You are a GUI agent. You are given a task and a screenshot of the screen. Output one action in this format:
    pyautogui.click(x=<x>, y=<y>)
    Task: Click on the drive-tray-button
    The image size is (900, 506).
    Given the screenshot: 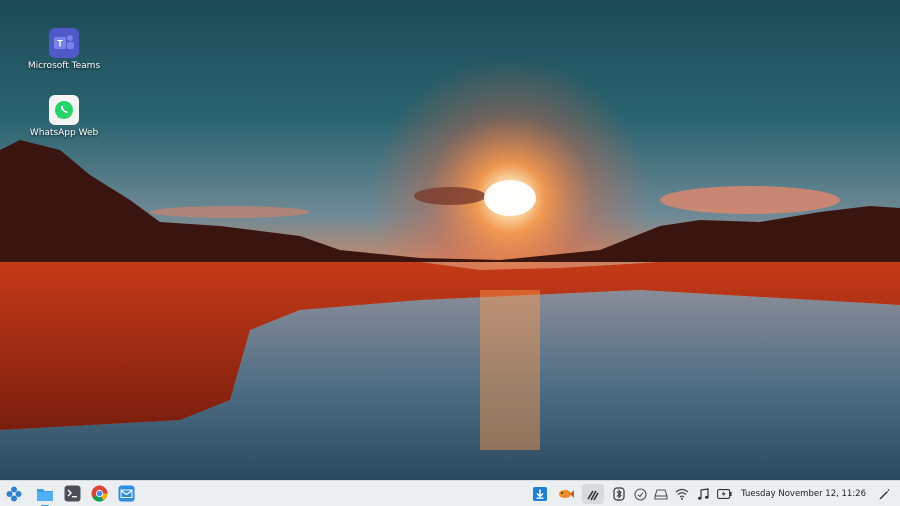 What is the action you would take?
    pyautogui.click(x=661, y=494)
    